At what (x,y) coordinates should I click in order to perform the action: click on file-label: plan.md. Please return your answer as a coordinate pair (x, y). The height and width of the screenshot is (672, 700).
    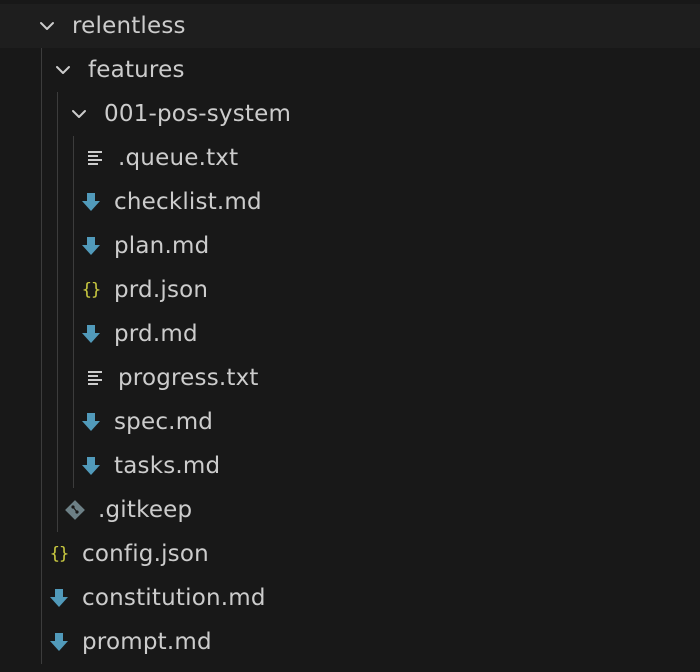
    Looking at the image, I should click on (162, 246).